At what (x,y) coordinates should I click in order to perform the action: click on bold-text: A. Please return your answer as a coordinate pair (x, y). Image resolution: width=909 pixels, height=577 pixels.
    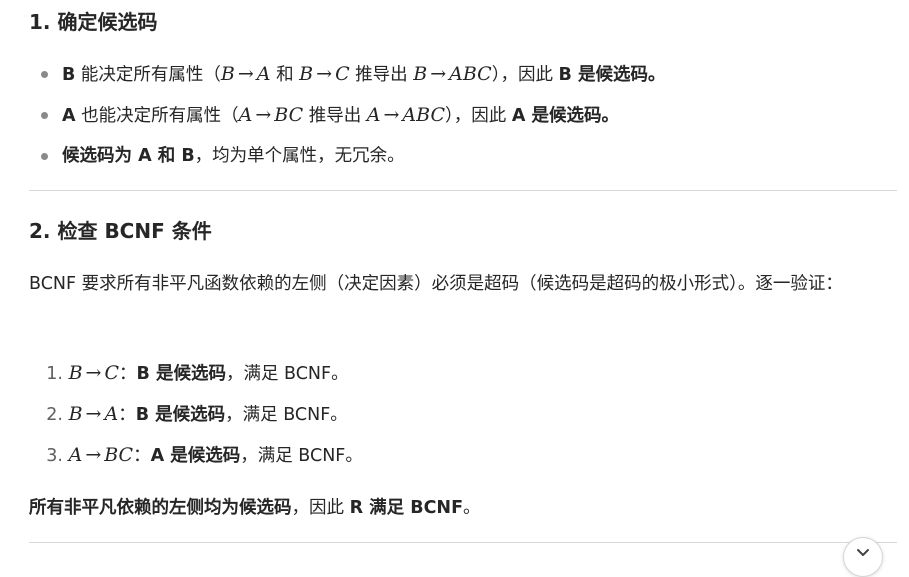
    Looking at the image, I should click on (69, 116).